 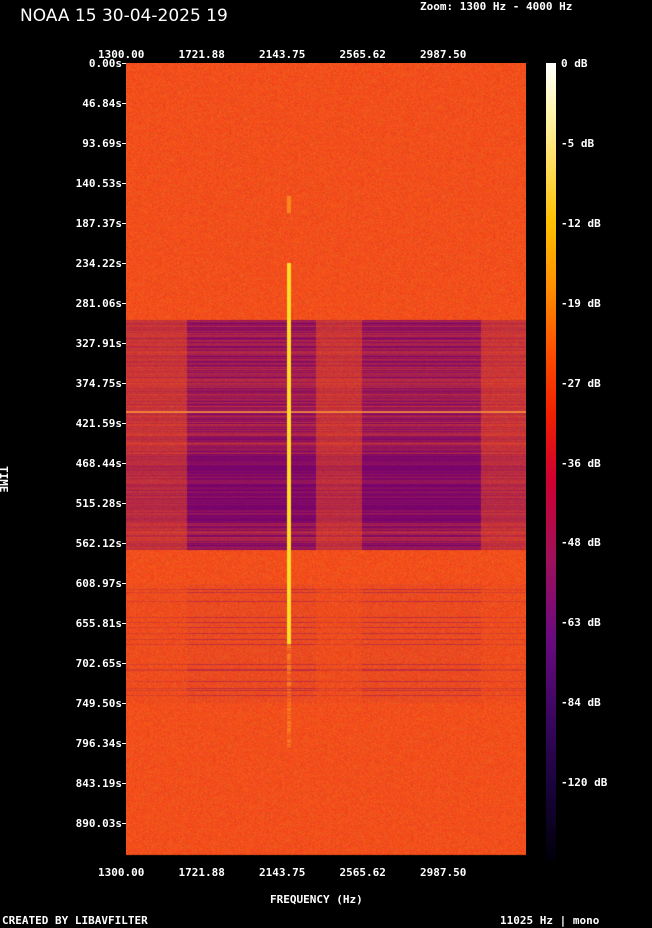 What do you see at coordinates (98, 503) in the screenshot?
I see `y-tick-label: 515.28s` at bounding box center [98, 503].